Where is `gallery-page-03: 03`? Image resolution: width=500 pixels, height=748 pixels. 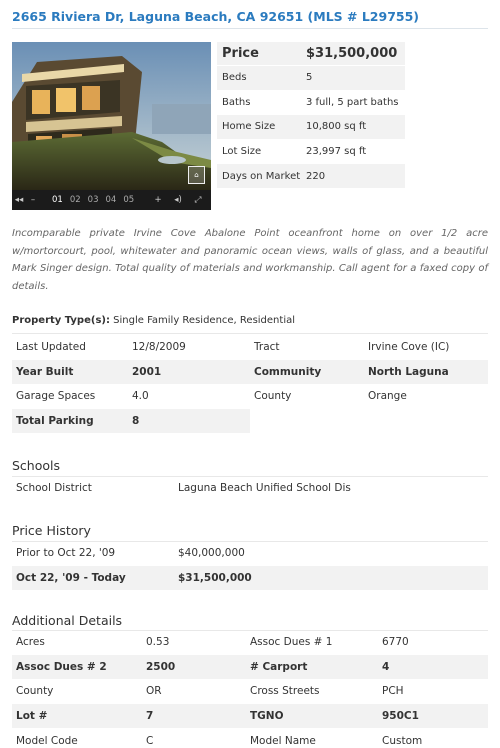 gallery-page-03: 03 is located at coordinates (93, 200).